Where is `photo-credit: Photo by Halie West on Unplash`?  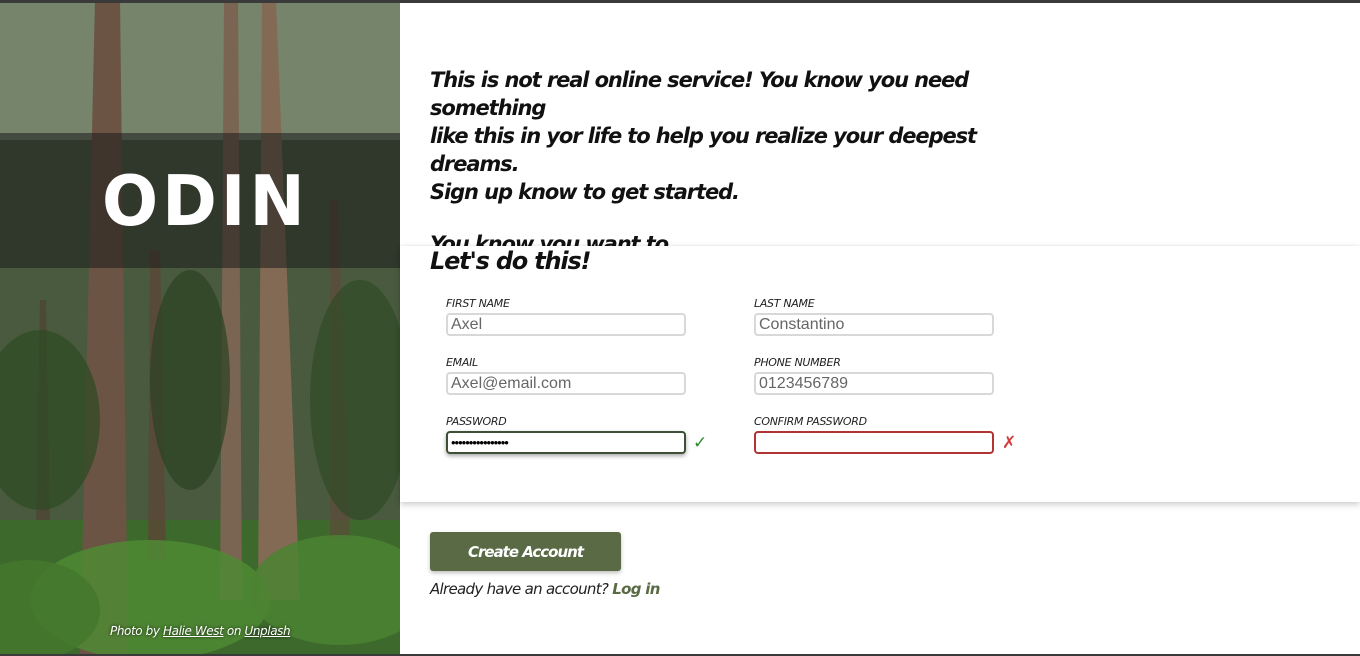
photo-credit: Photo by Halie West on Unplash is located at coordinates (200, 631).